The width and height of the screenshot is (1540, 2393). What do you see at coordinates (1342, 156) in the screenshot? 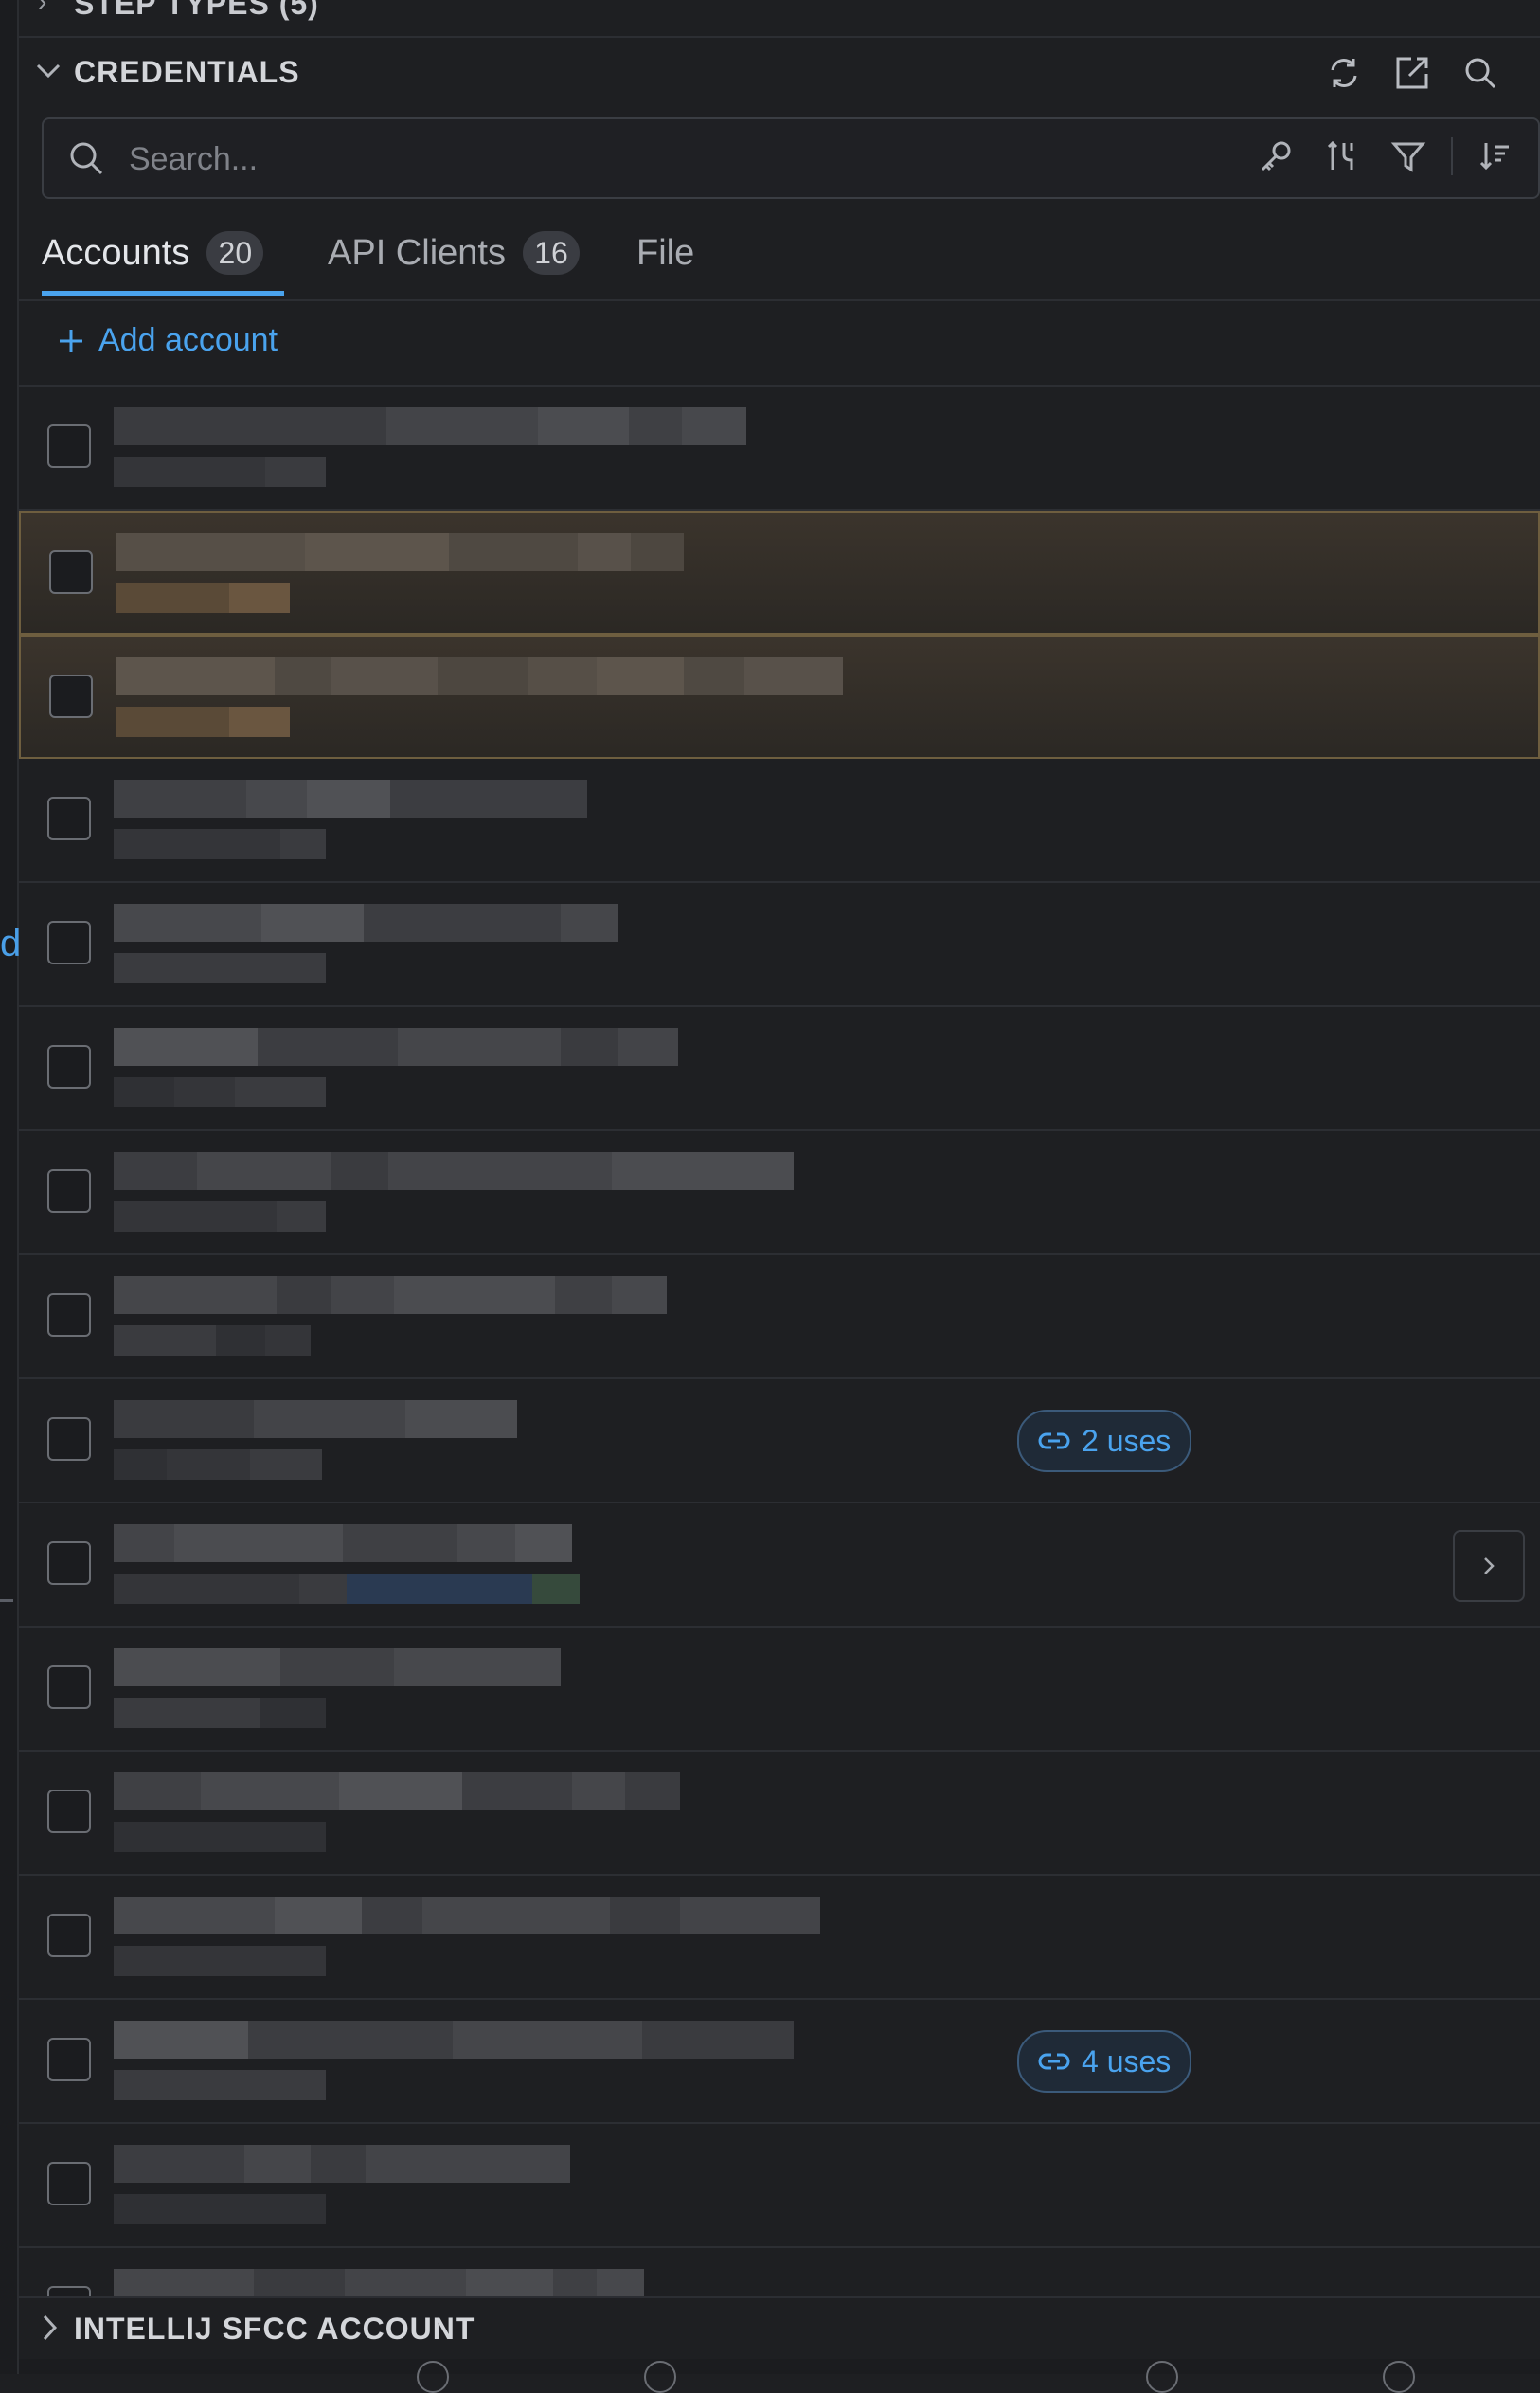
I see `merge-icon` at bounding box center [1342, 156].